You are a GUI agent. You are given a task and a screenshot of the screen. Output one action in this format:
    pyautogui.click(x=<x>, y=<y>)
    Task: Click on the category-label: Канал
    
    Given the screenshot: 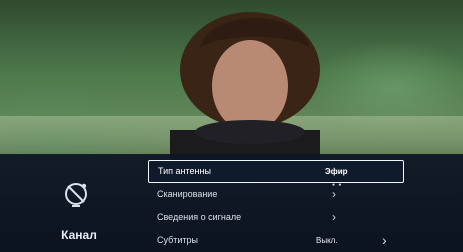 What is the action you would take?
    pyautogui.click(x=79, y=235)
    